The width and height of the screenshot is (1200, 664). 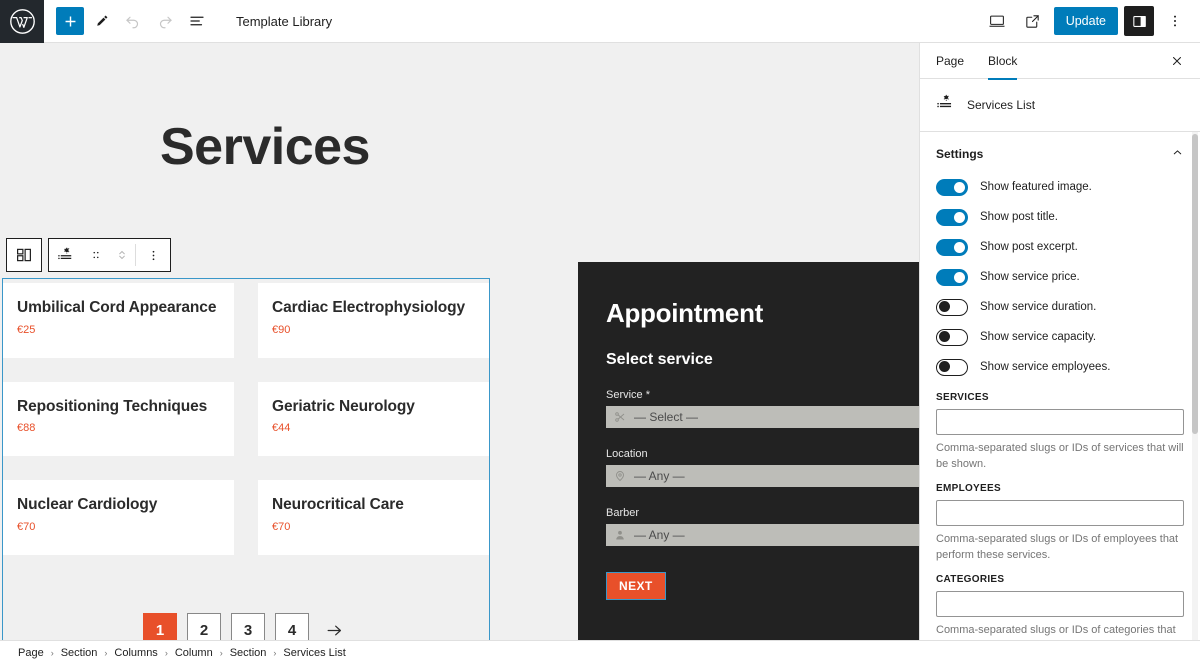 What do you see at coordinates (1177, 154) in the screenshot?
I see `chevron-up-icon` at bounding box center [1177, 154].